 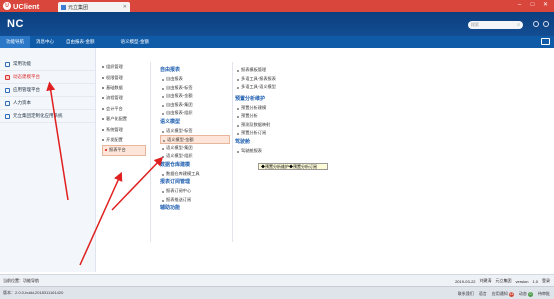 I want to click on close-icon: ✕, so click(x=545, y=5).